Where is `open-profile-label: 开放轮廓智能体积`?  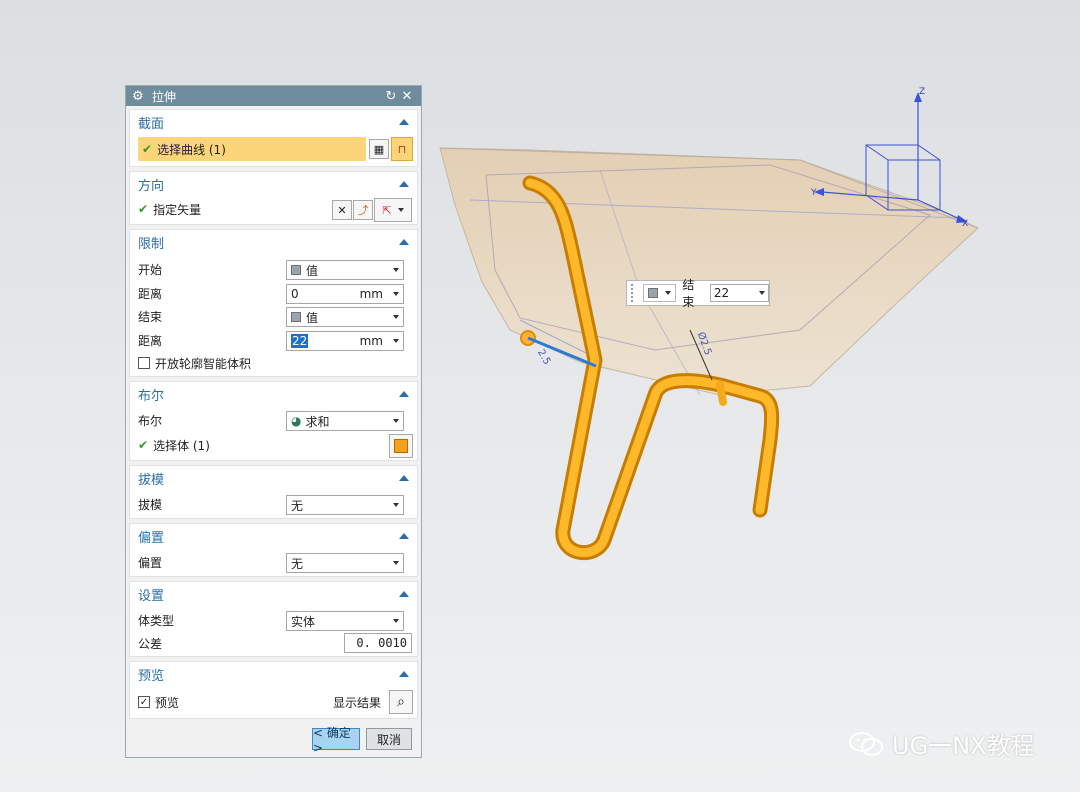 open-profile-label: 开放轮廓智能体积 is located at coordinates (203, 363).